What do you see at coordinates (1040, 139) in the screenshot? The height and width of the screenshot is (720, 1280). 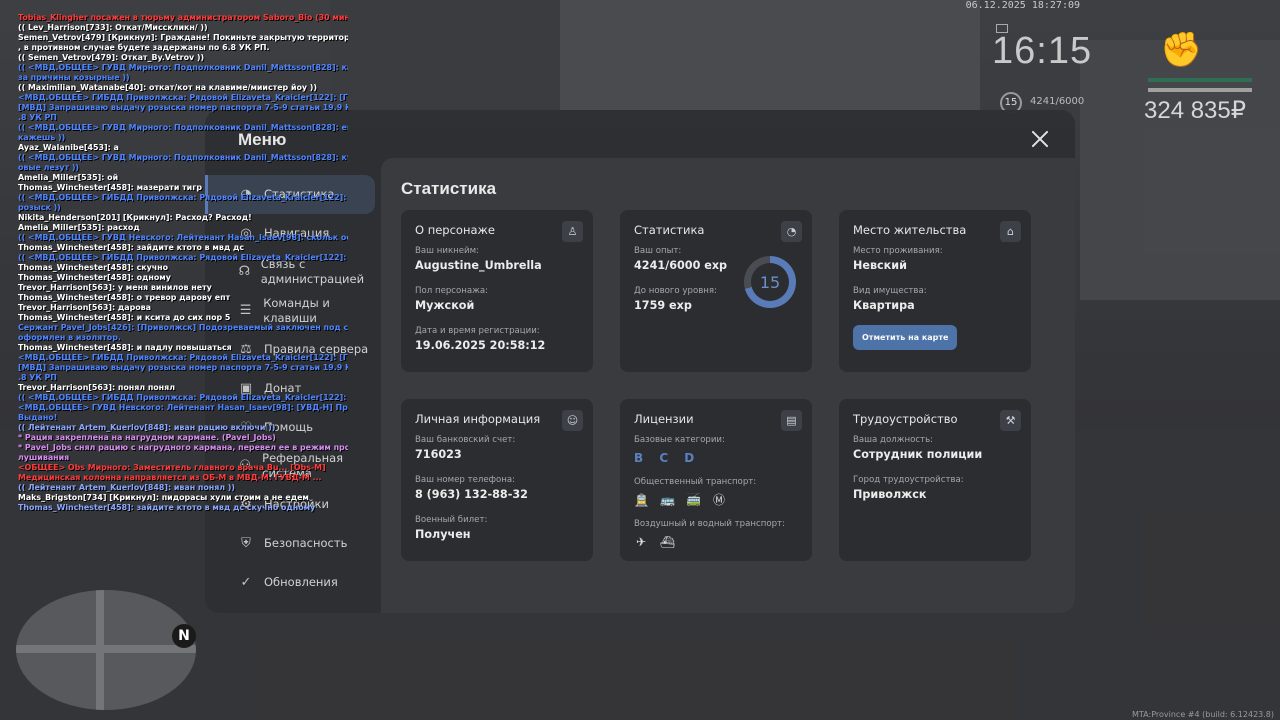 I see `close-icon` at bounding box center [1040, 139].